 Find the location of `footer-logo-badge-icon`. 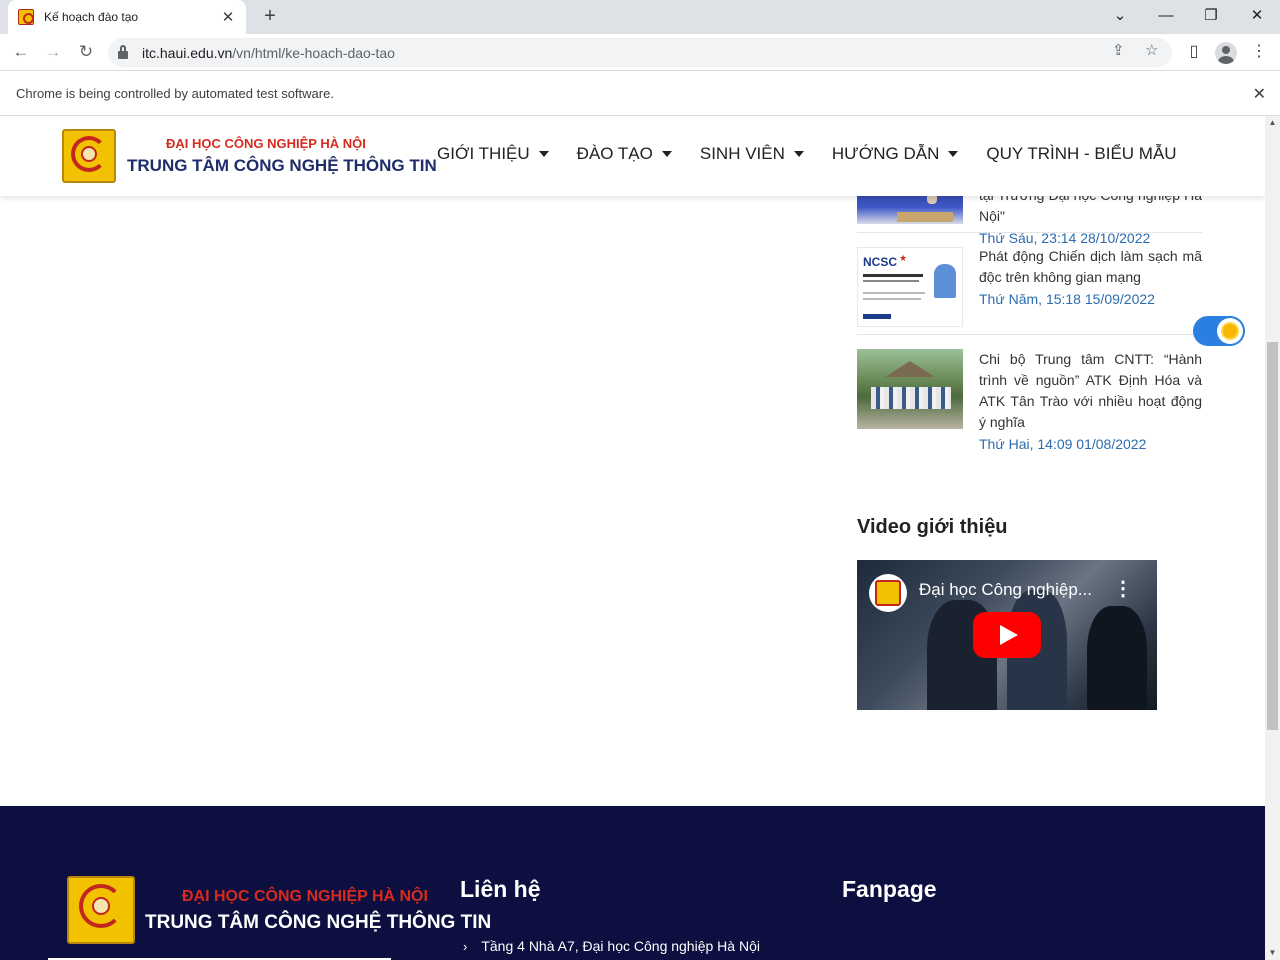

footer-logo-badge-icon is located at coordinates (101, 910).